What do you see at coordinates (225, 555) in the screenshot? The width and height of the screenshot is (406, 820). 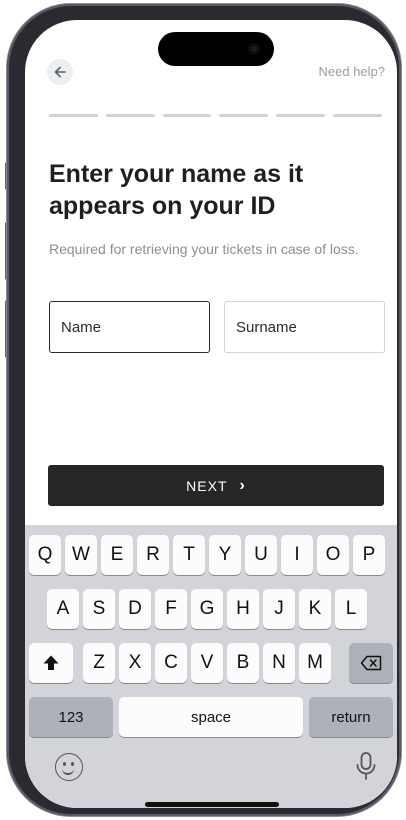 I see `key-y: Y` at bounding box center [225, 555].